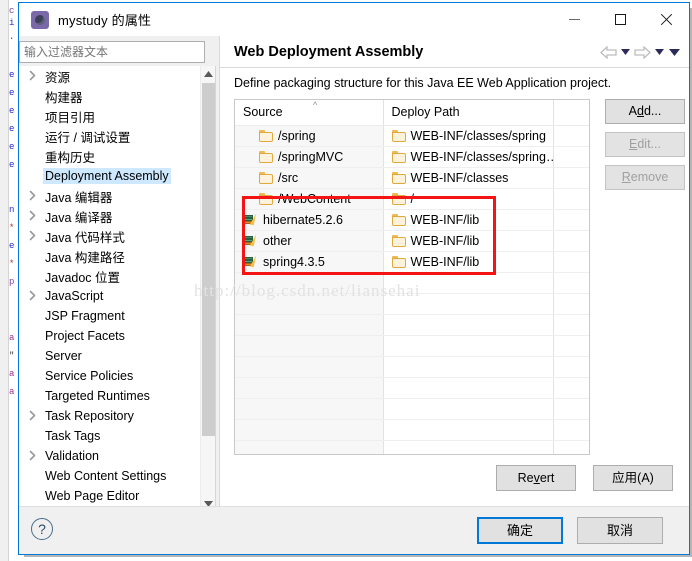  Describe the element at coordinates (110, 196) in the screenshot. I see `sidebar-item: Java 编辑器` at that location.